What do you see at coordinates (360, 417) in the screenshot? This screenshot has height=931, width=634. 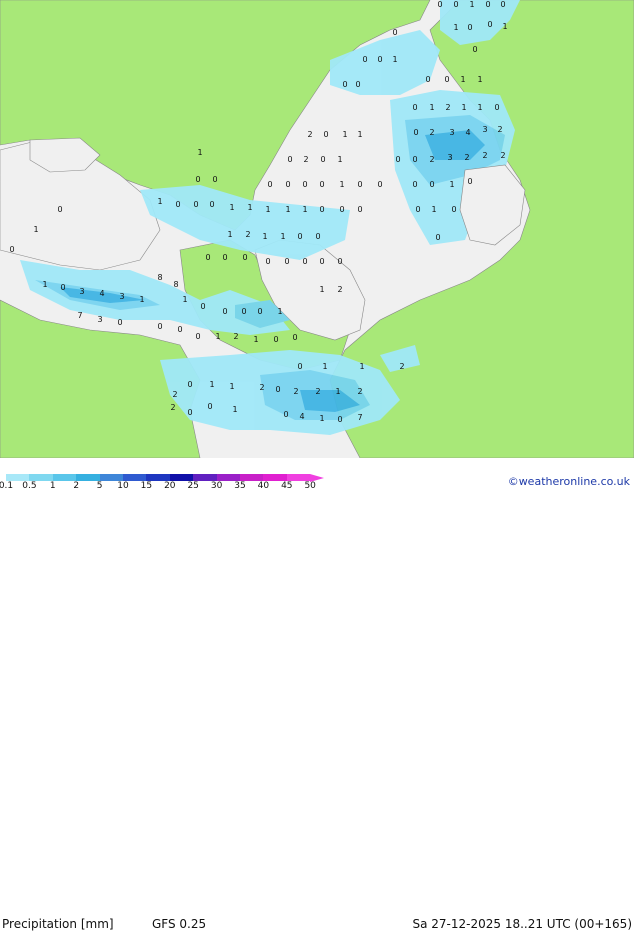 I see `precip-value-label: 7` at bounding box center [360, 417].